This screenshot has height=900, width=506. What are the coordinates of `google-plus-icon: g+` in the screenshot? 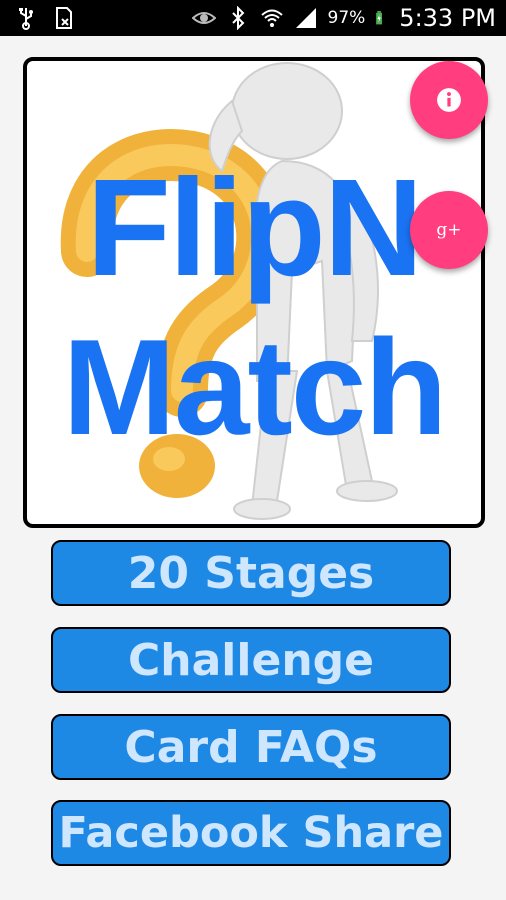 It's located at (449, 230).